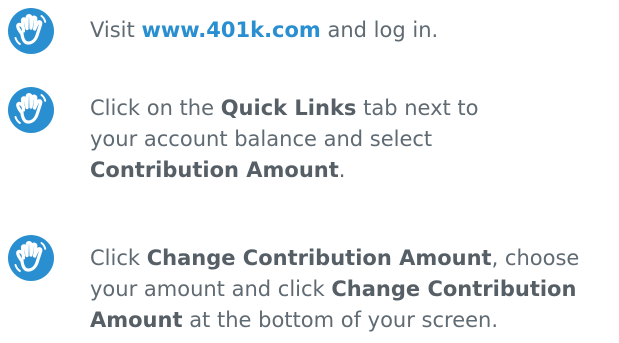 The image size is (619, 343). I want to click on step-text-segment: your account balance and select, so click(261, 139).